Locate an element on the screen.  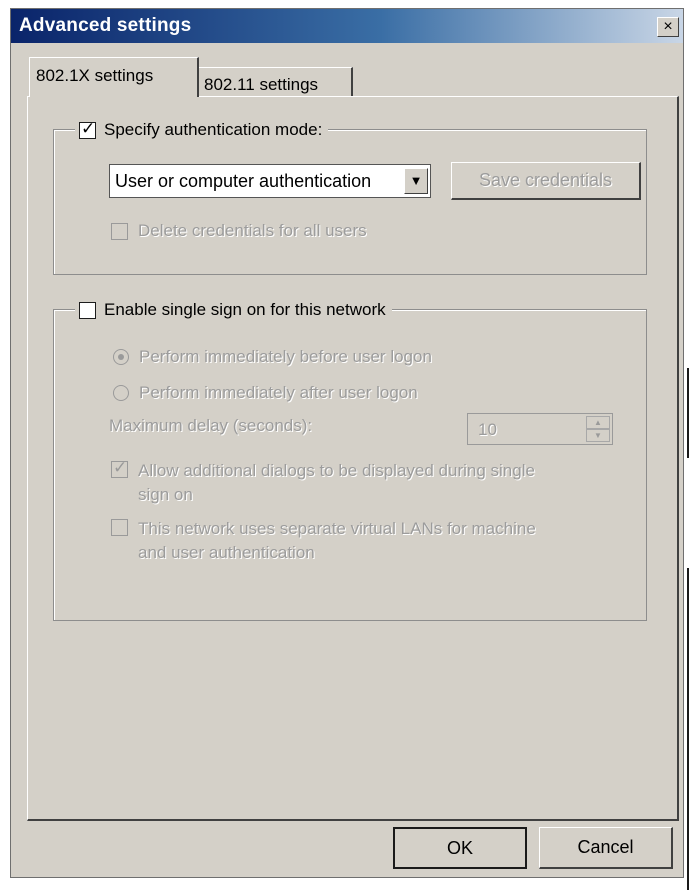
radio-selected-dot is located at coordinates (121, 357).